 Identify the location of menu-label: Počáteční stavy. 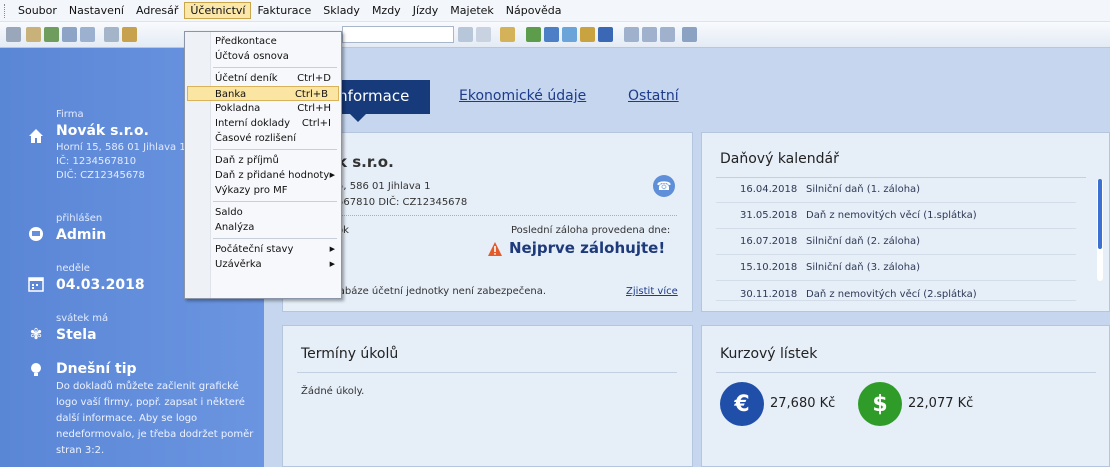
(254, 249).